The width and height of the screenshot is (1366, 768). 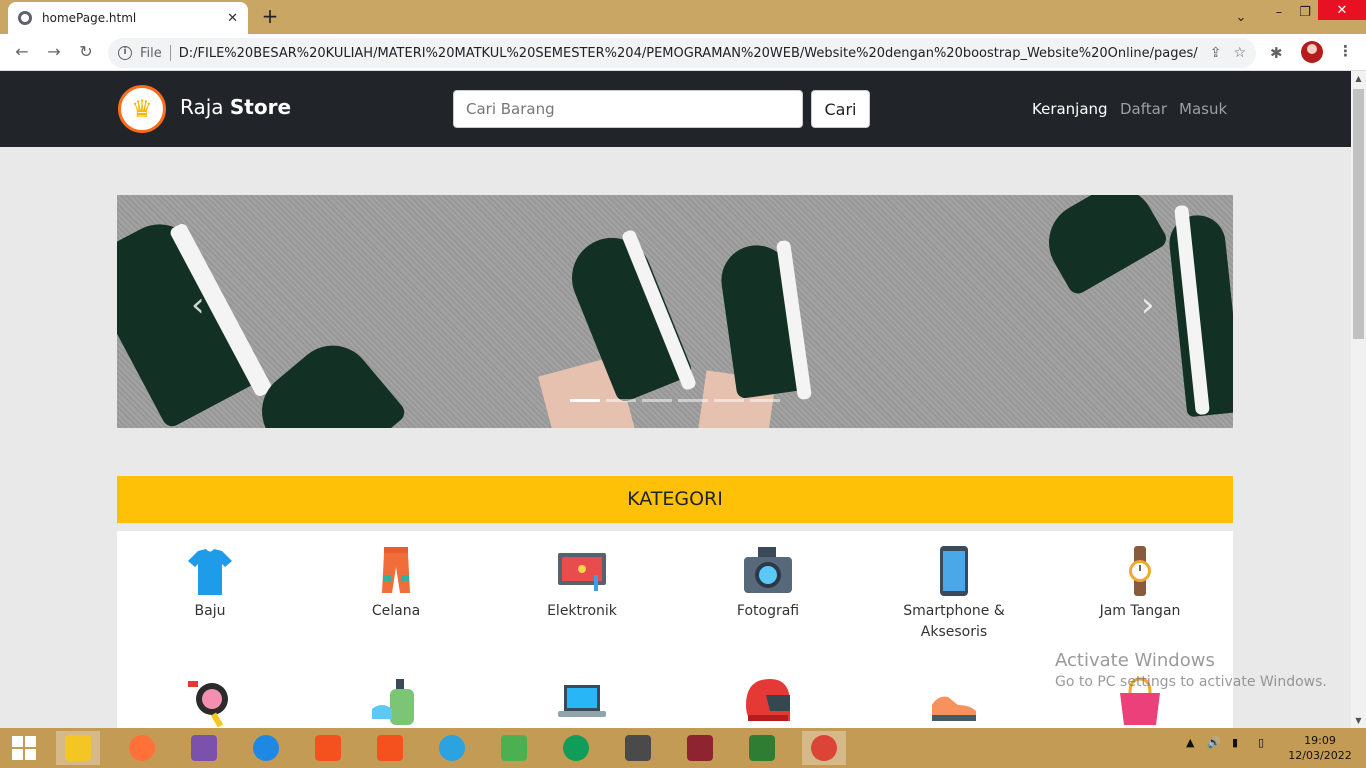 I want to click on category-item-jam-tangan: Jam Tangan, so click(x=1140, y=583).